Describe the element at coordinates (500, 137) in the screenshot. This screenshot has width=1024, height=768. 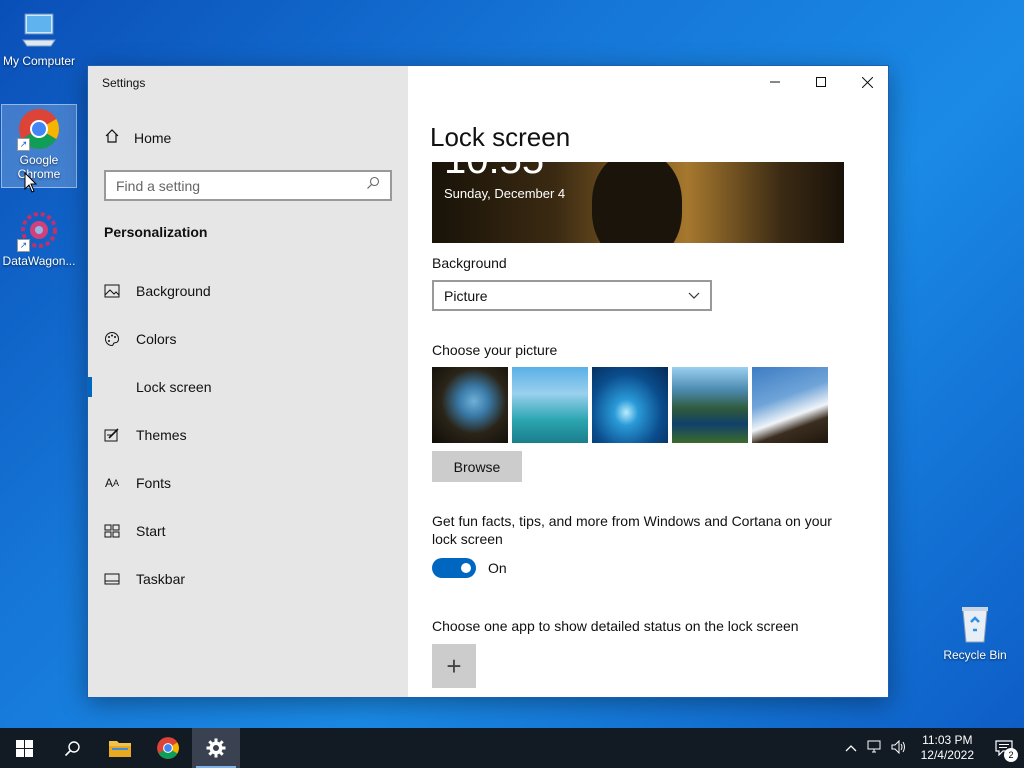
I see `page-title: Lock screen` at that location.